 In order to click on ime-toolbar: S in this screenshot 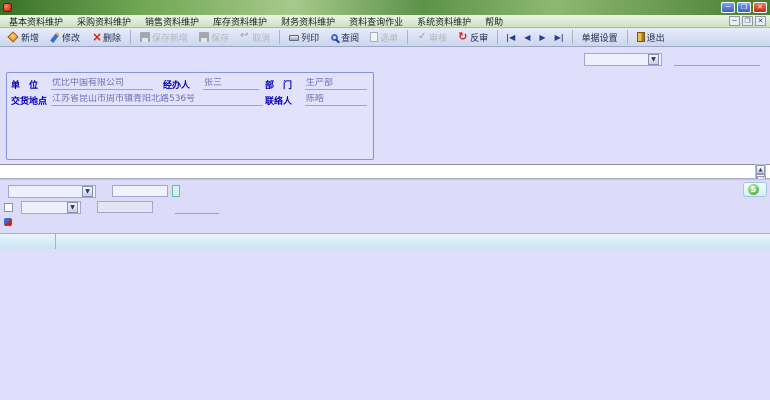, I will do `click(755, 189)`.